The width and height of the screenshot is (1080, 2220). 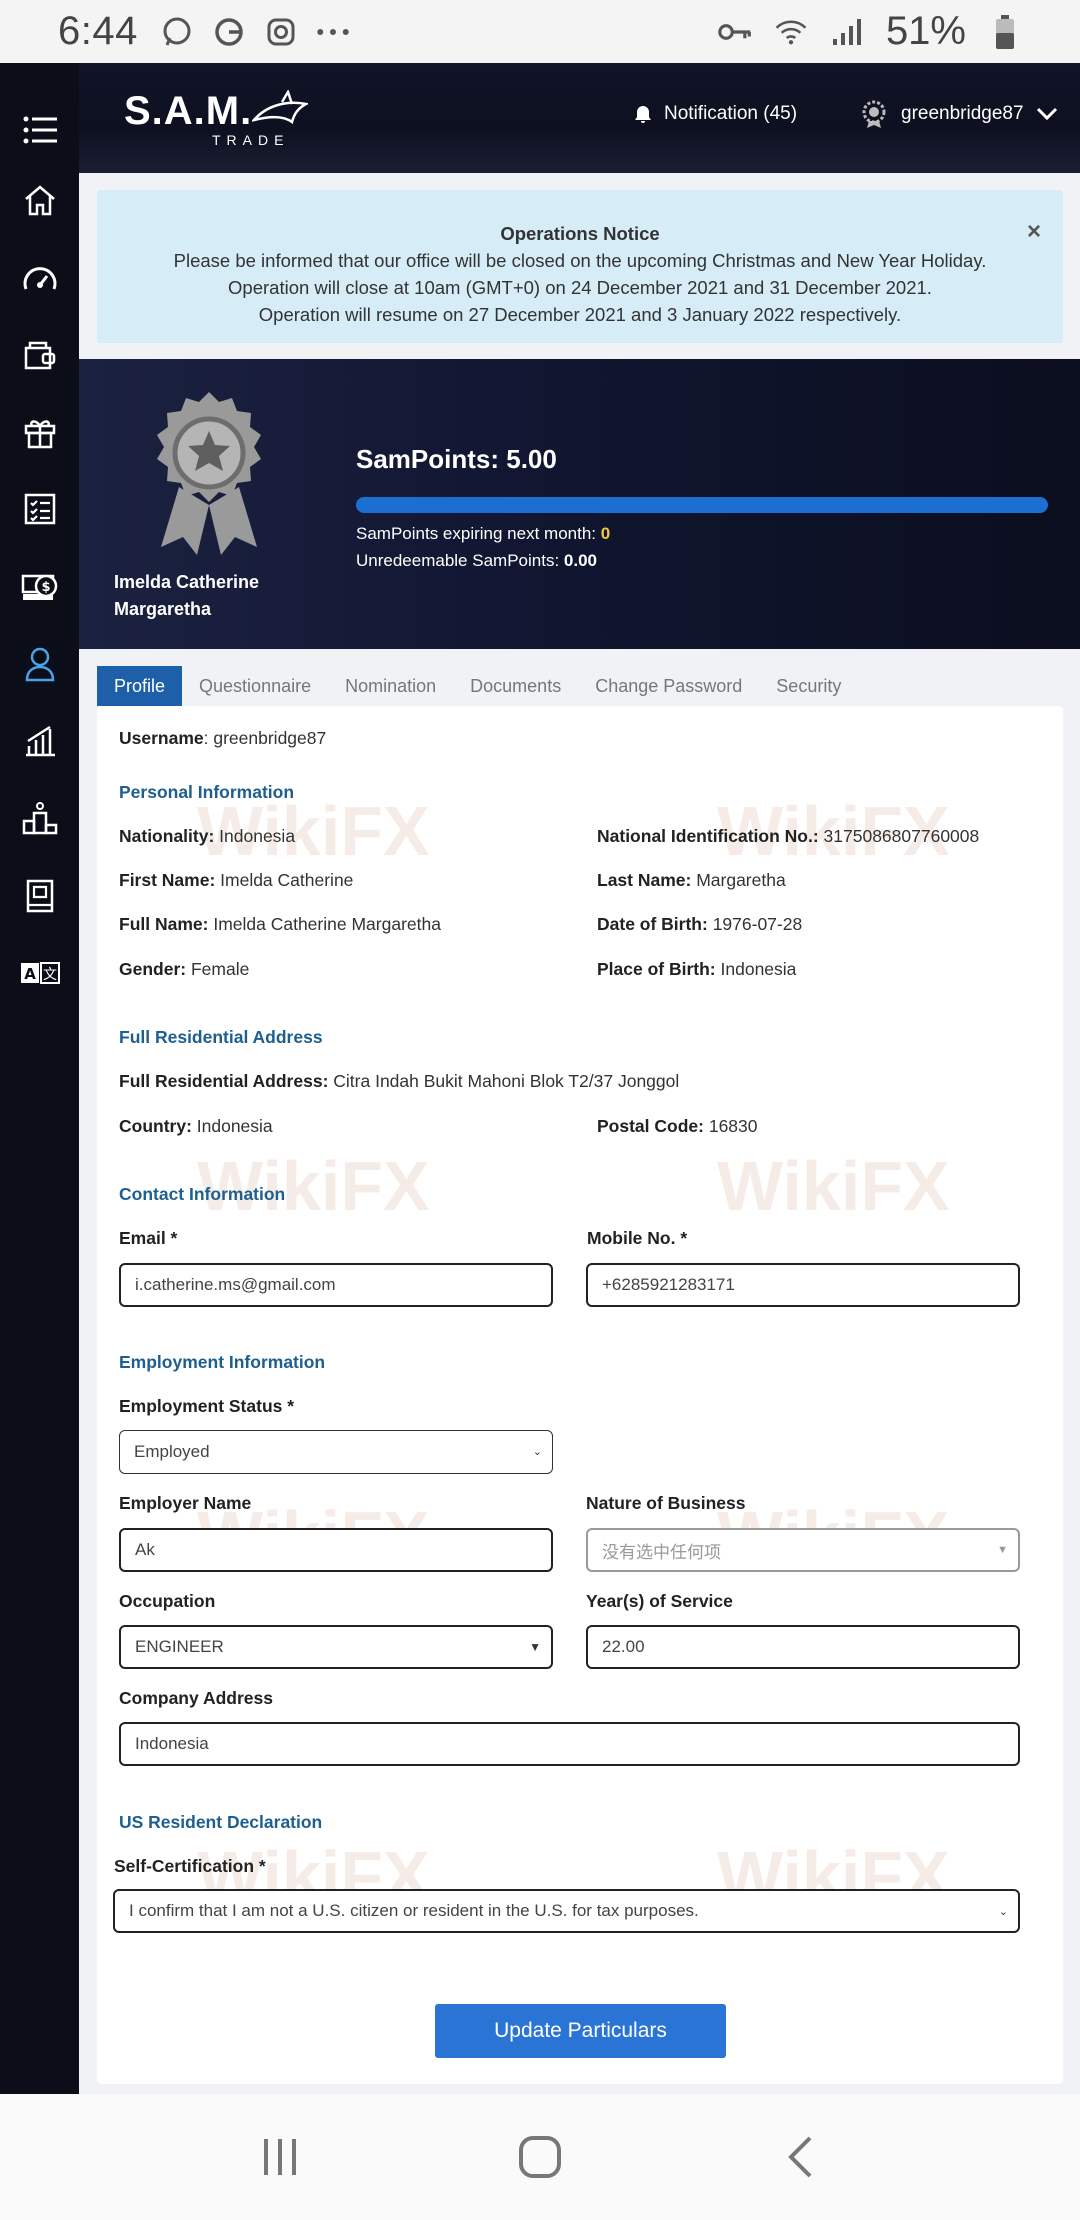 I want to click on tab-documents: Documents, so click(x=515, y=686).